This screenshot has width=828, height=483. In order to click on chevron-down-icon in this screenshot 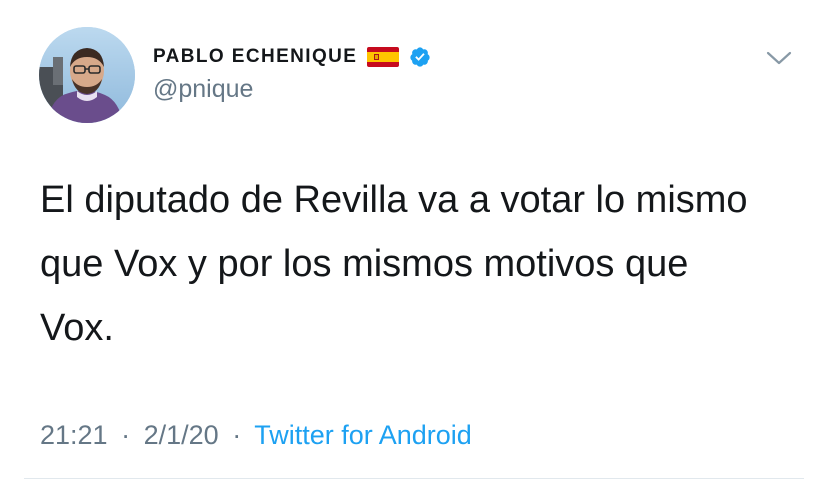, I will do `click(779, 58)`.